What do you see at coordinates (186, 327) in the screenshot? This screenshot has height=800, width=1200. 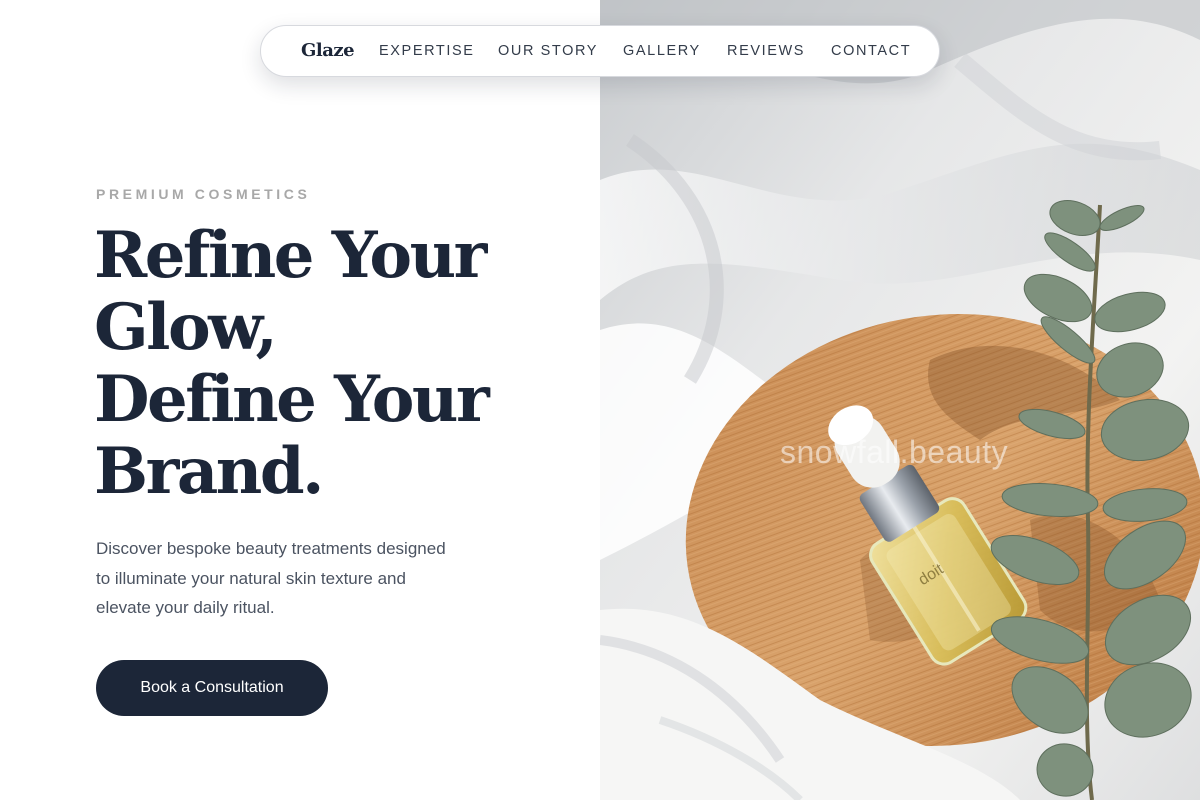 I see `headline-line: Glow,` at bounding box center [186, 327].